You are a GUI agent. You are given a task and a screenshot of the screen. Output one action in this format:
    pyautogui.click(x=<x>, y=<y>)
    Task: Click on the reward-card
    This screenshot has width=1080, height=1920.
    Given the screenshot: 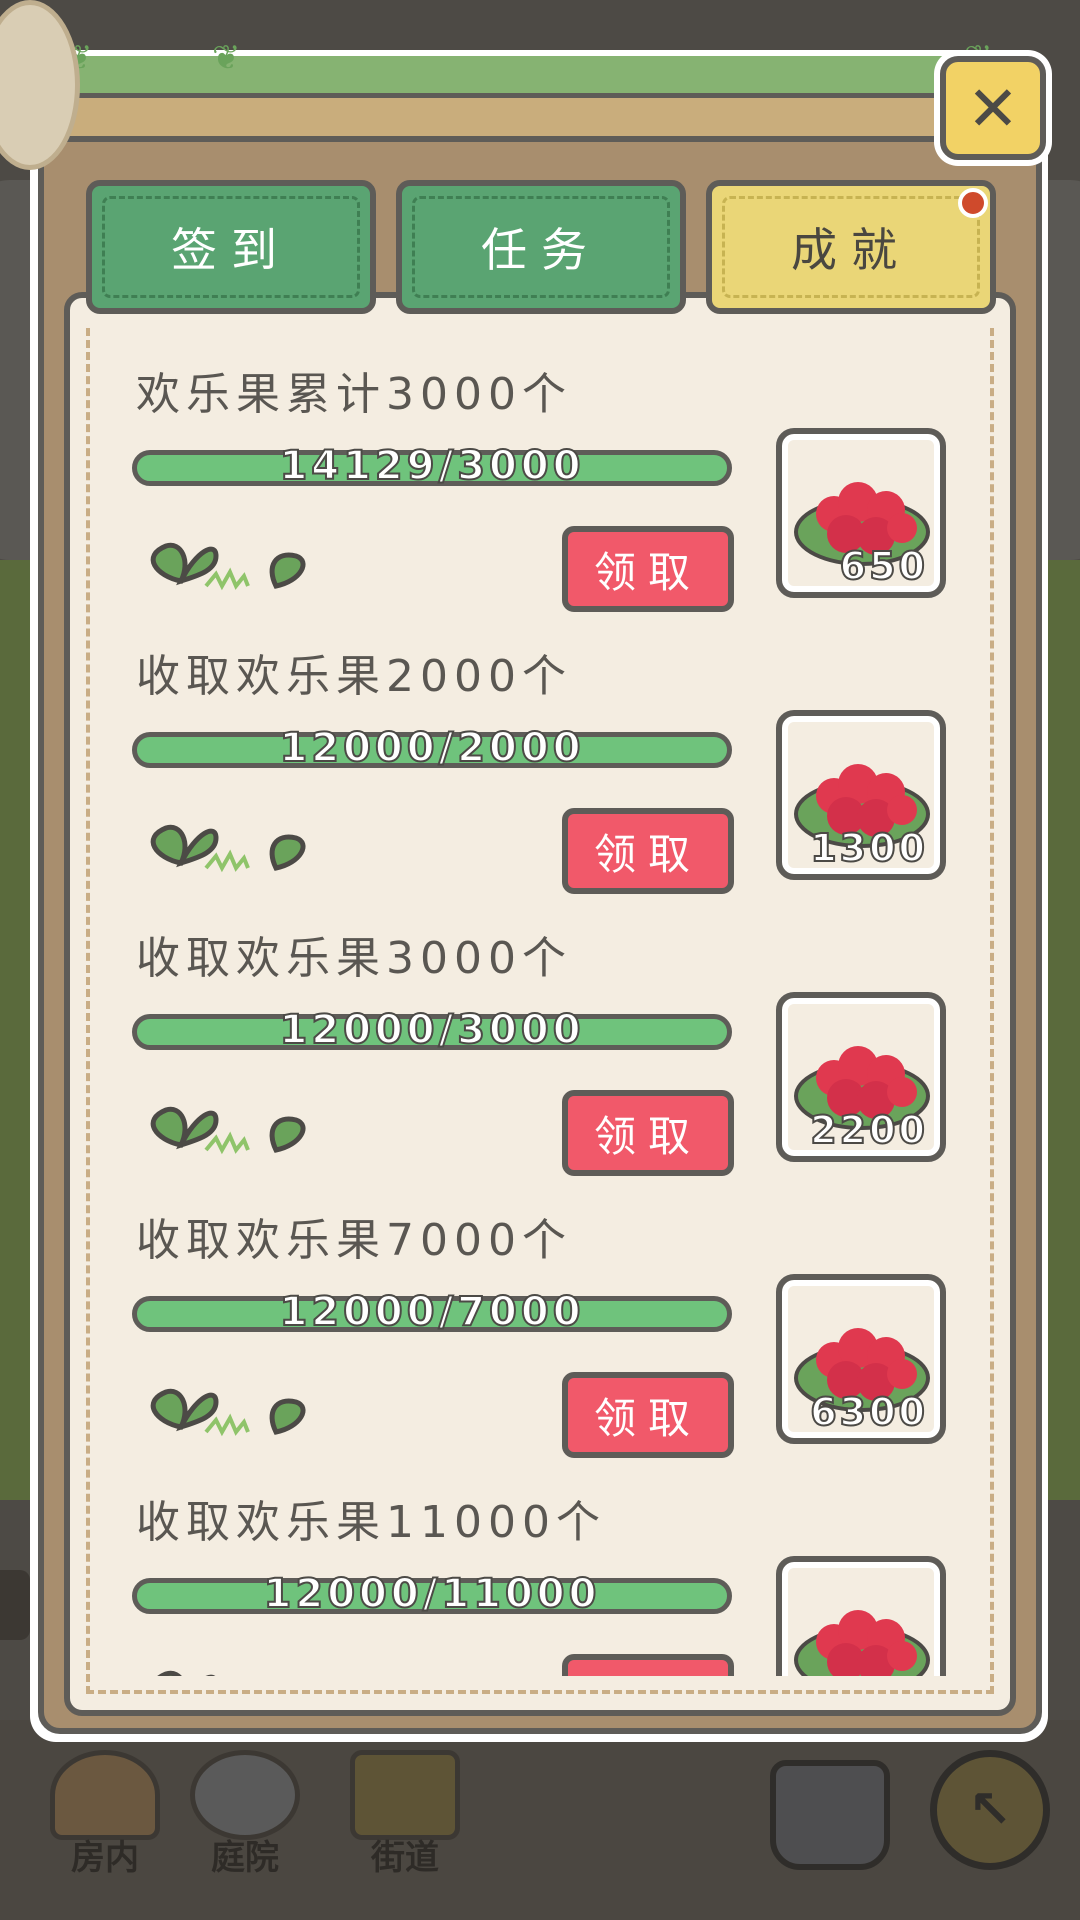 What is the action you would take?
    pyautogui.click(x=861, y=1616)
    